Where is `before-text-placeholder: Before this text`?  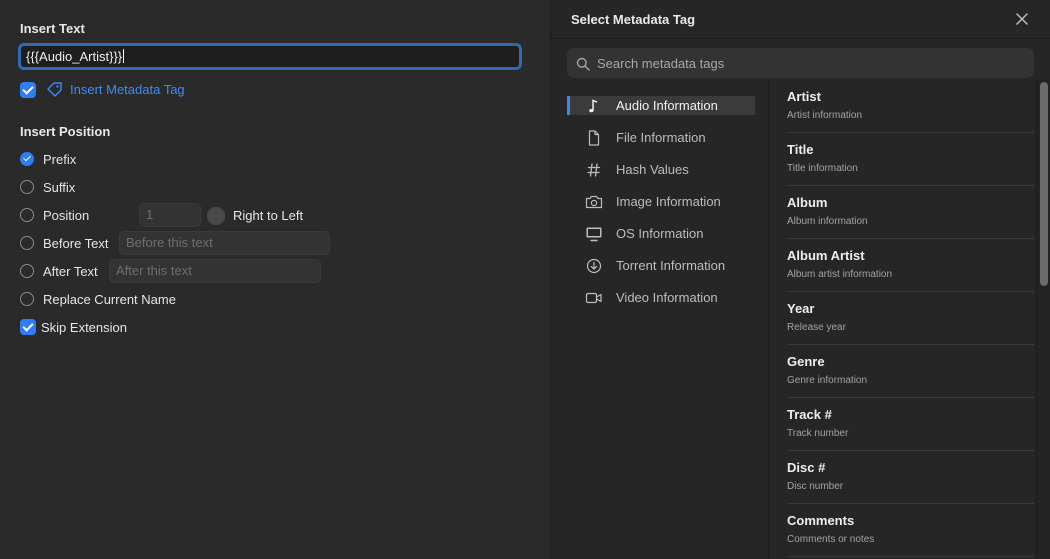 before-text-placeholder: Before this text is located at coordinates (169, 242).